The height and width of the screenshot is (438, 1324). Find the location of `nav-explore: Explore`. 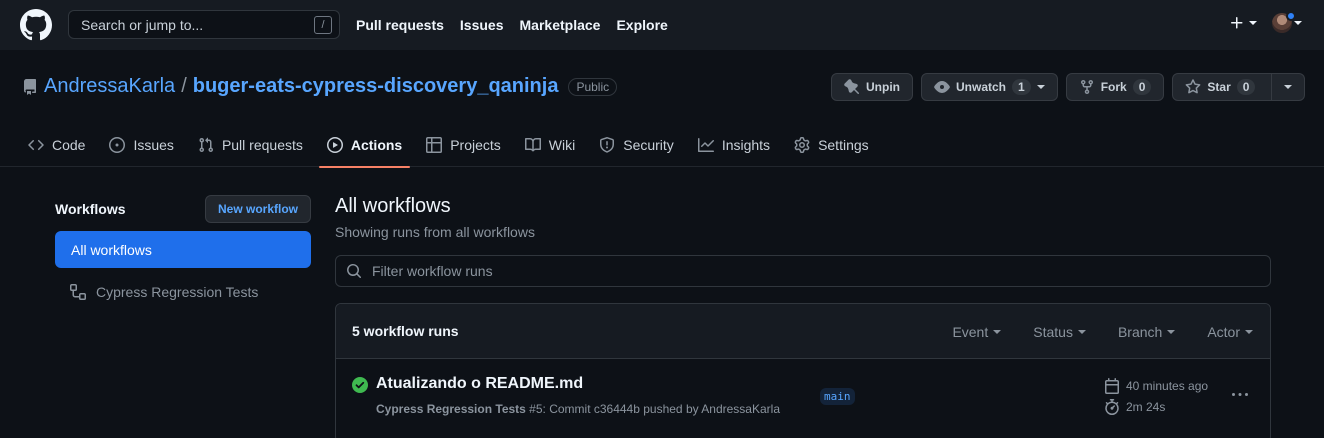

nav-explore: Explore is located at coordinates (641, 25).